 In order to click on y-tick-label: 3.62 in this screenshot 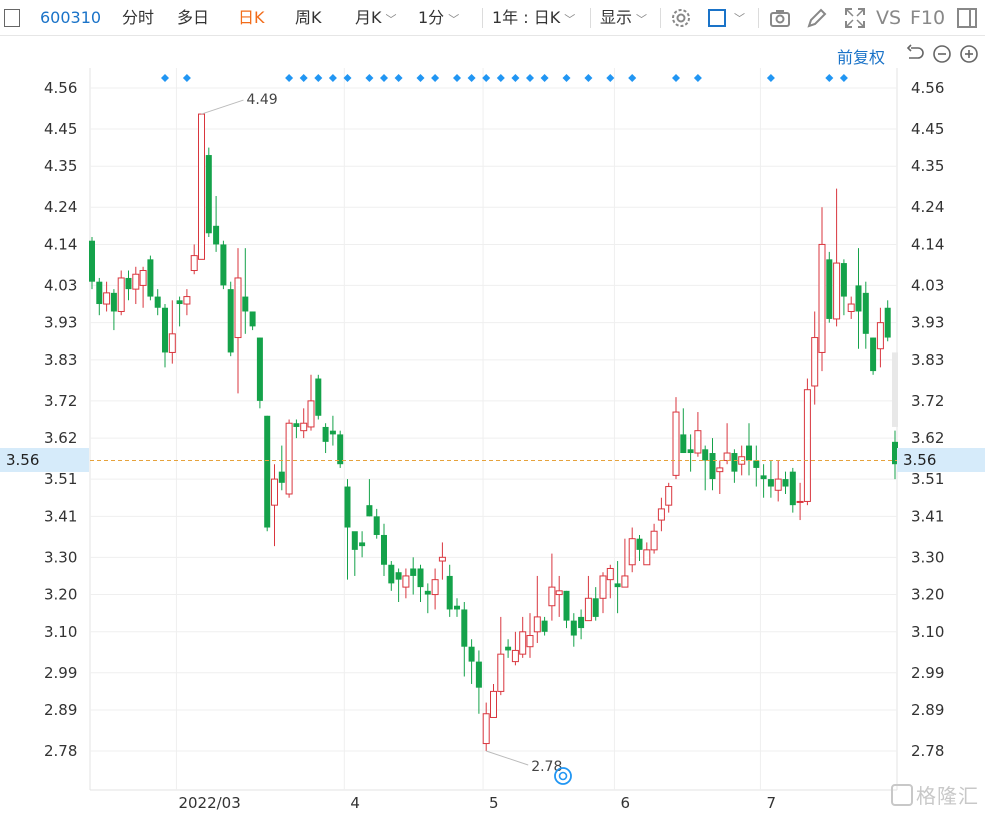, I will do `click(927, 438)`.